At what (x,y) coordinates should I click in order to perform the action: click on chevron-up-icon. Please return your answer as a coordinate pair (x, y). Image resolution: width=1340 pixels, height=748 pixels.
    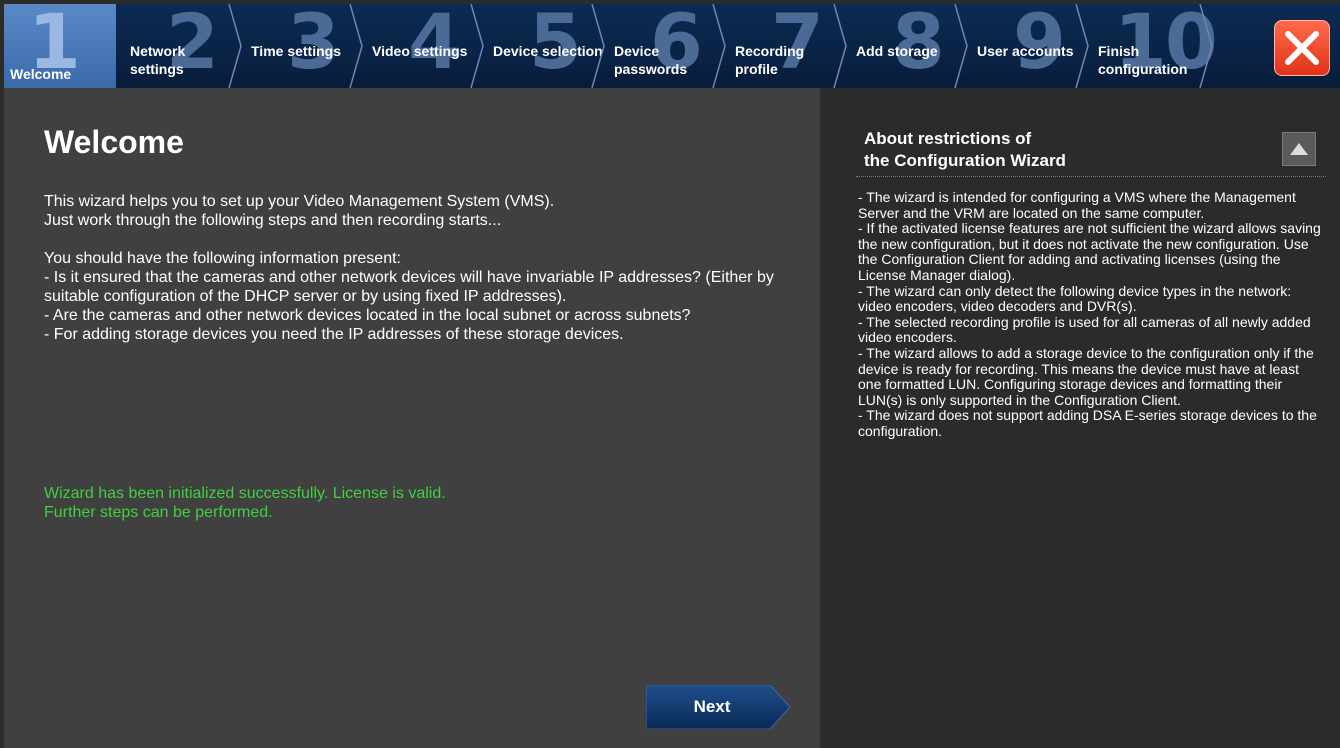
    Looking at the image, I should click on (1299, 149).